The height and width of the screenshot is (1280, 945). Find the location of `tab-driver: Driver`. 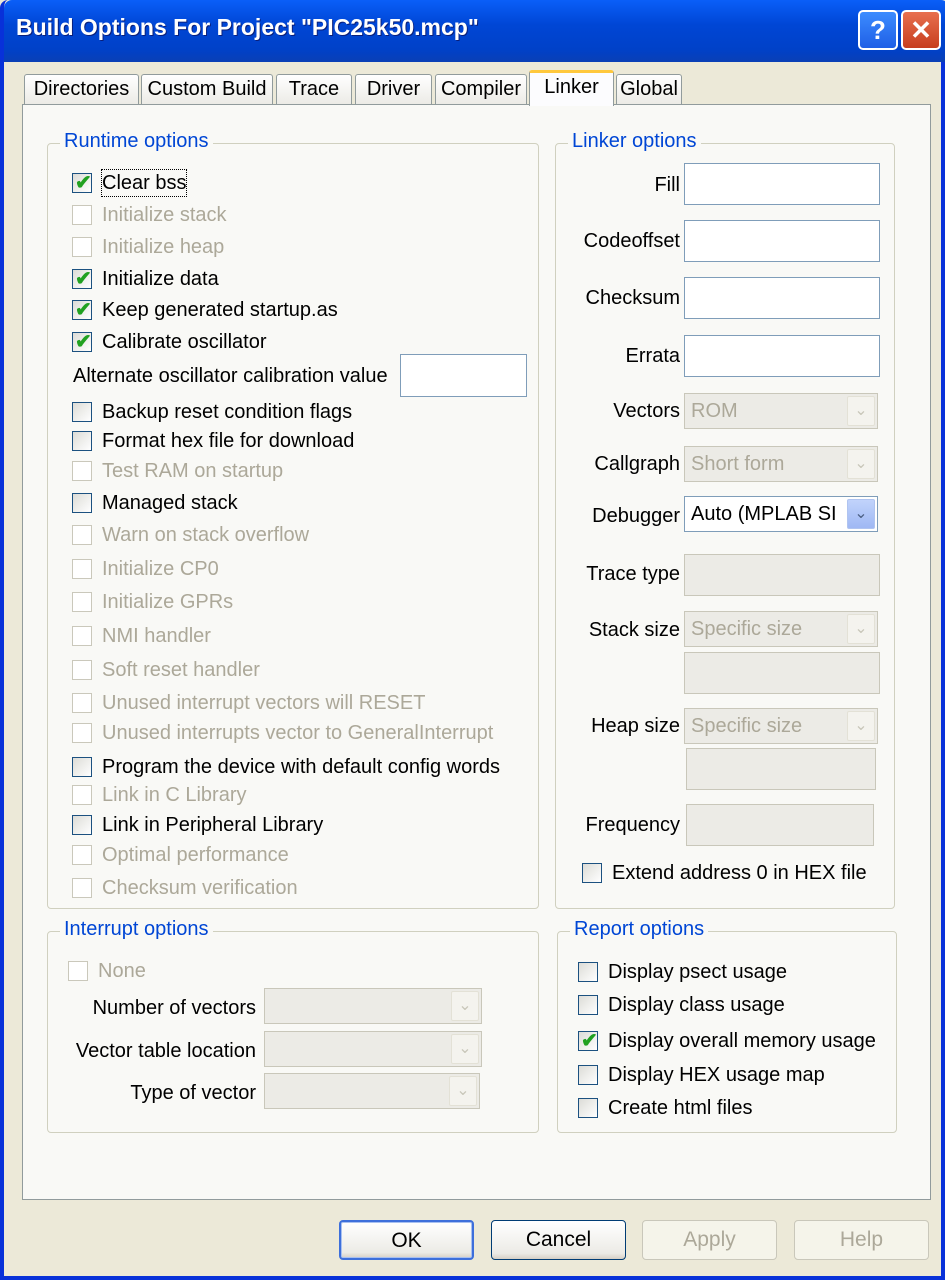

tab-driver: Driver is located at coordinates (393, 89).